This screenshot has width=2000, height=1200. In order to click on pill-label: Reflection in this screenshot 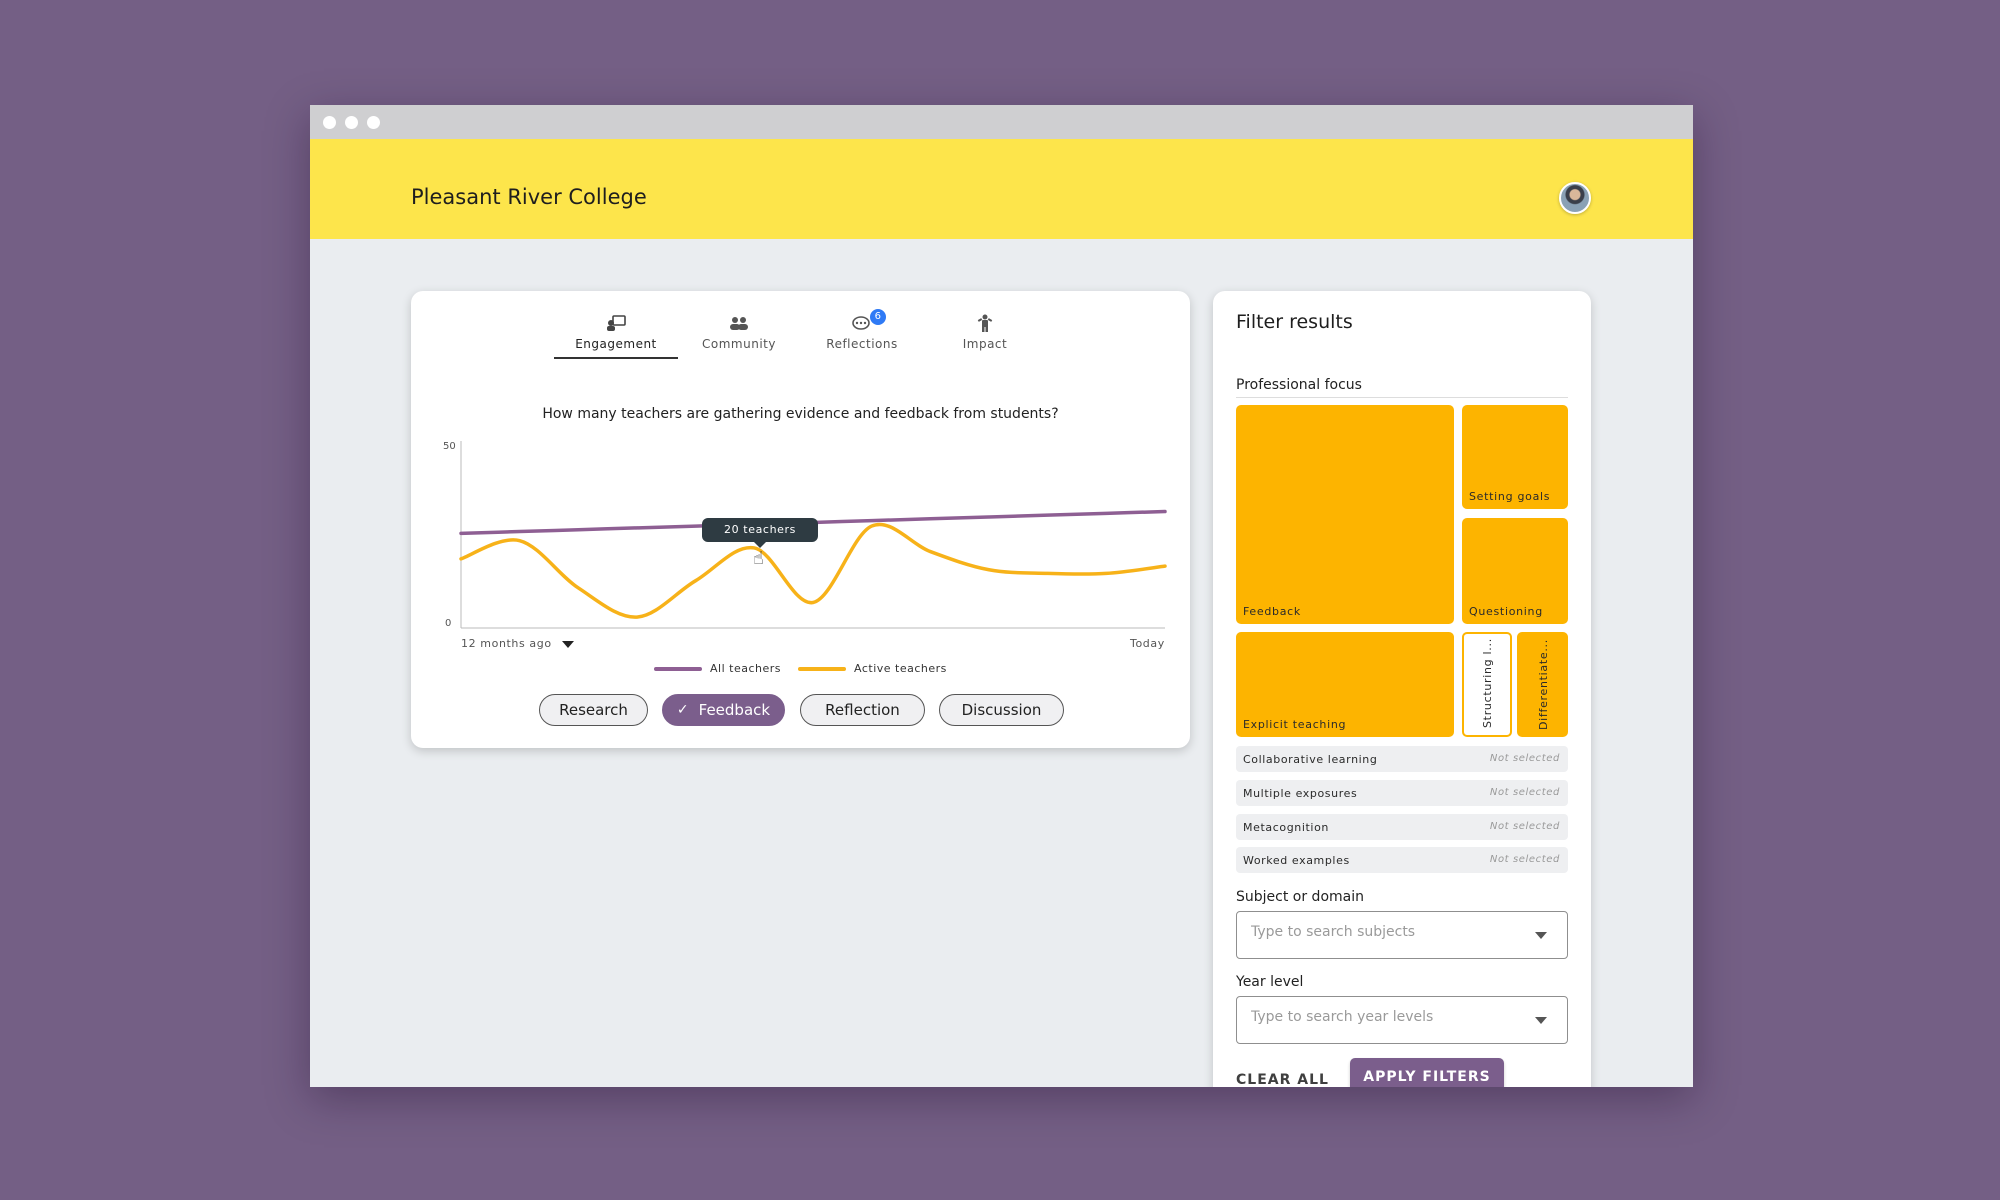, I will do `click(862, 710)`.